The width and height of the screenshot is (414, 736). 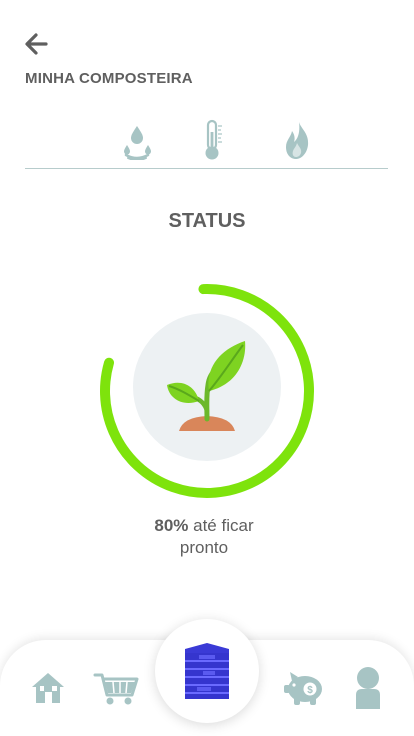 I want to click on arrow-left-icon, so click(x=36, y=44).